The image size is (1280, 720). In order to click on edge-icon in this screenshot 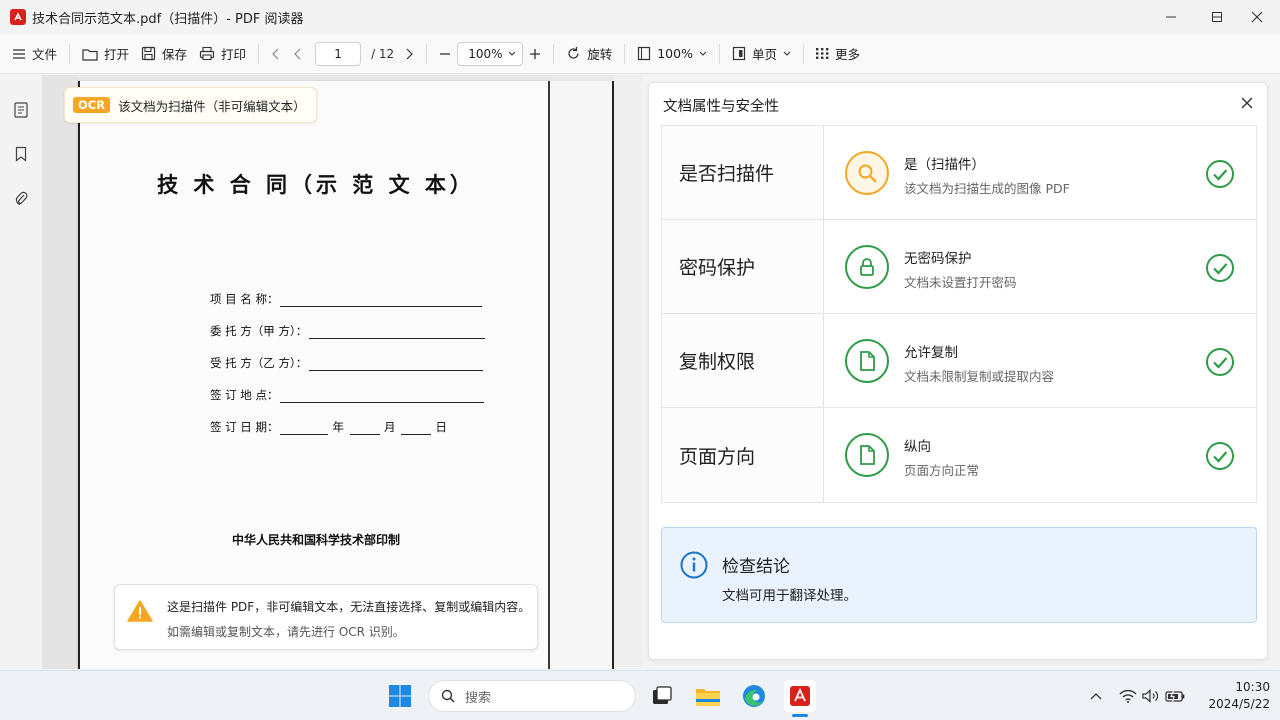, I will do `click(754, 696)`.